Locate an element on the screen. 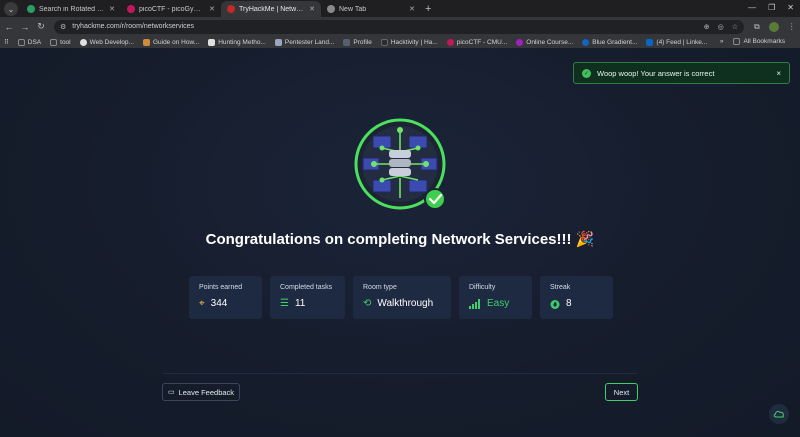 The height and width of the screenshot is (437, 800). tab-3: New Tab ✕ is located at coordinates (371, 9).